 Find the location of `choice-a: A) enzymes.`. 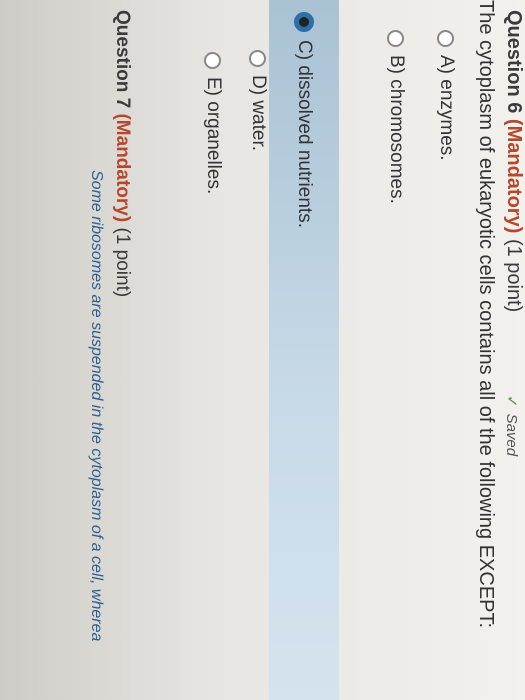

choice-a: A) enzymes. is located at coordinates (446, 95).